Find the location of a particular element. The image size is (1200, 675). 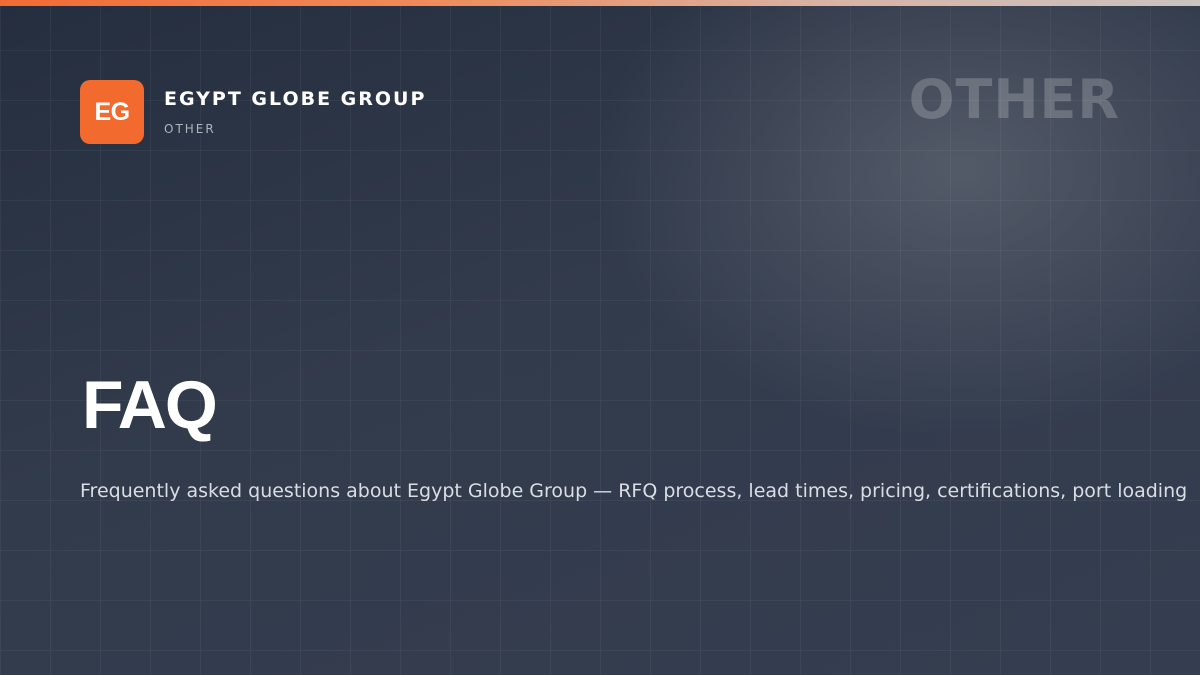

accent-top-bar is located at coordinates (600, 3).